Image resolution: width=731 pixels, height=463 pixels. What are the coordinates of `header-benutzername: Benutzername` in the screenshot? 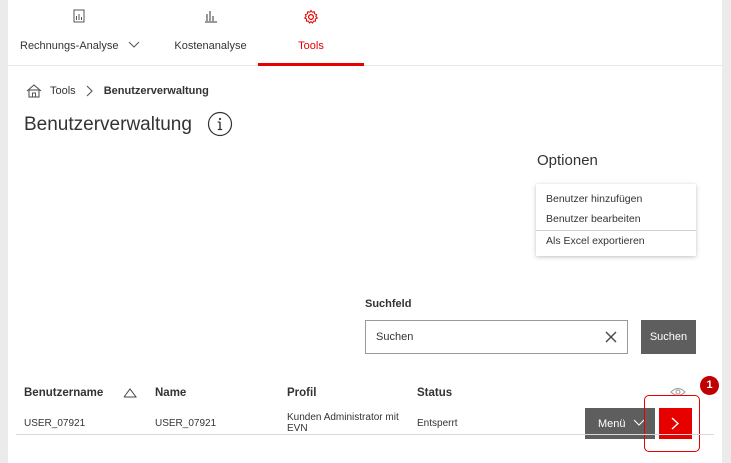 It's located at (63, 393).